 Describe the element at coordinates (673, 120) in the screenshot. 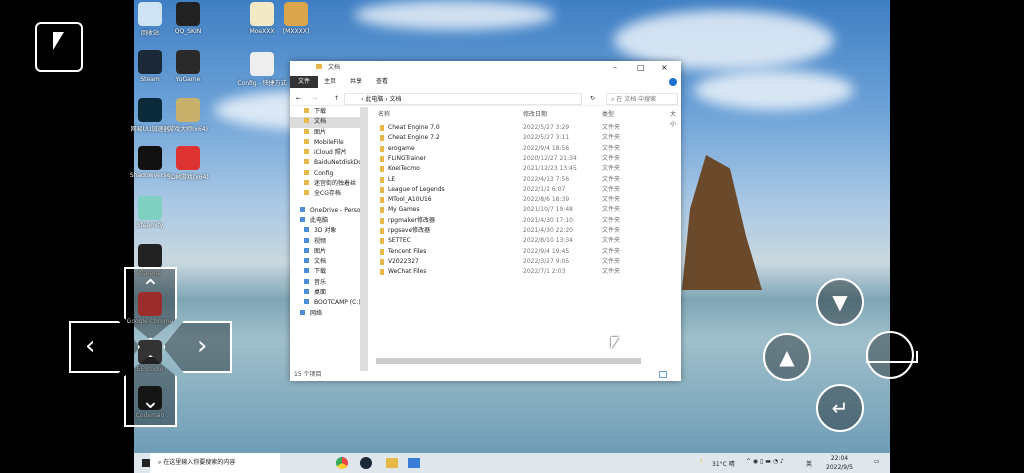

I see `column-size: 大小` at that location.